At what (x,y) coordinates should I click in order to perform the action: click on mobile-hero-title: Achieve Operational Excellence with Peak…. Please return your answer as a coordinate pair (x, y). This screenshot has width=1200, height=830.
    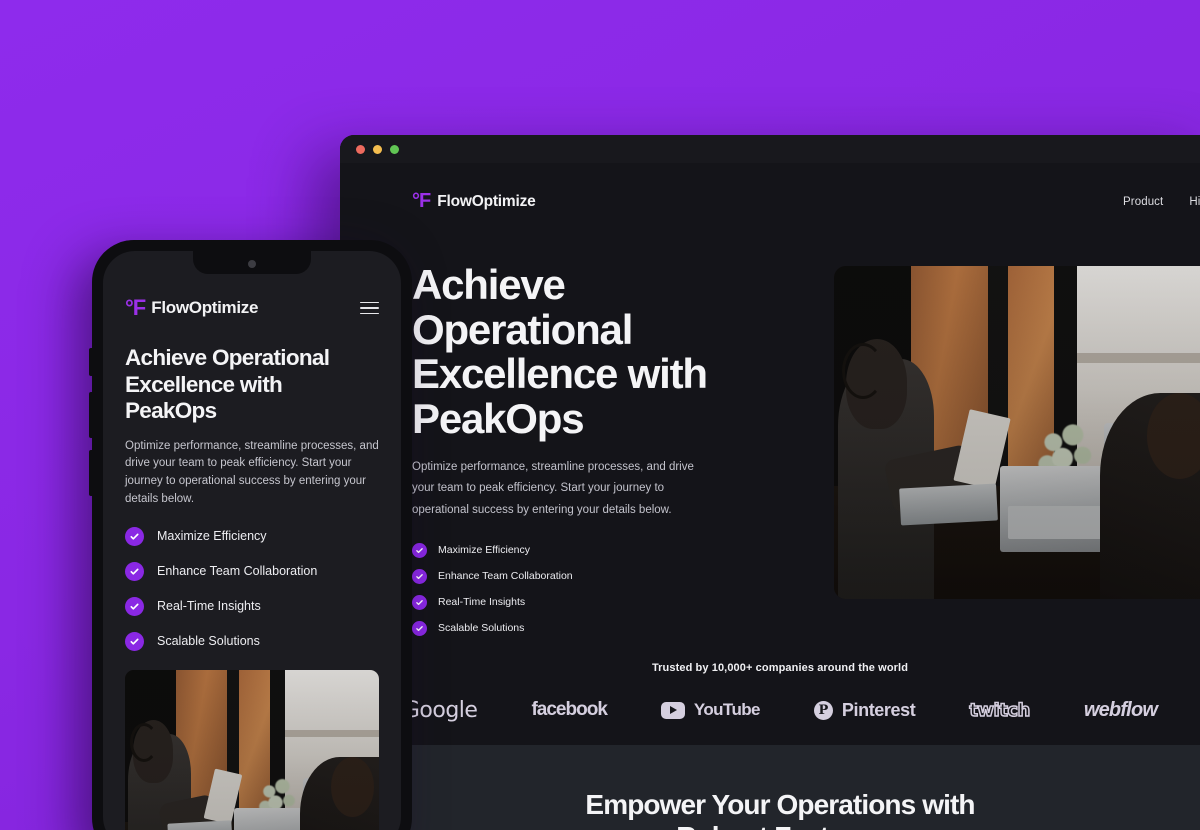
    Looking at the image, I should click on (227, 384).